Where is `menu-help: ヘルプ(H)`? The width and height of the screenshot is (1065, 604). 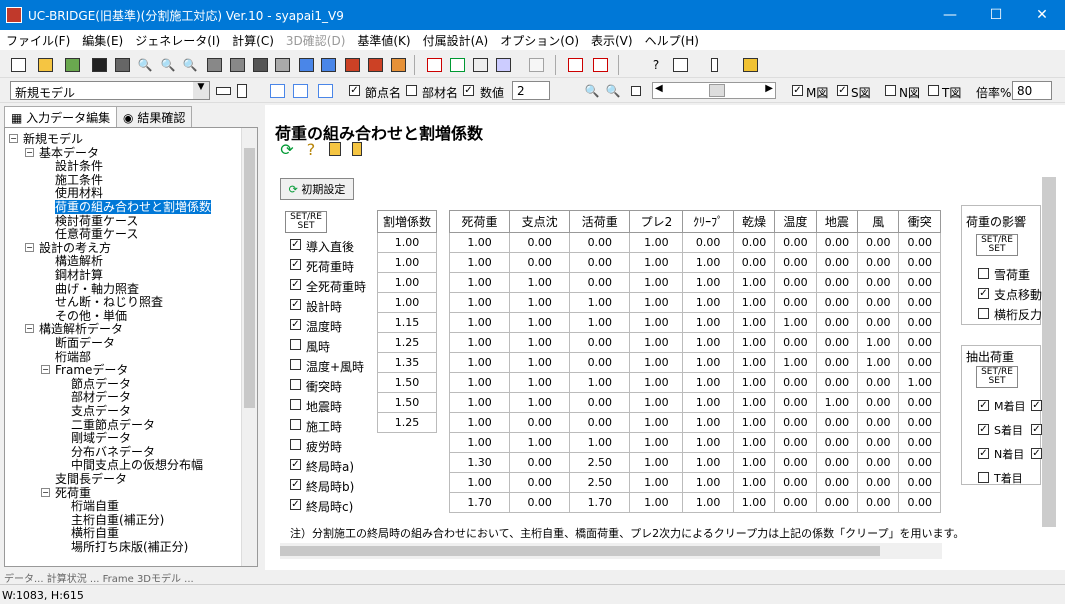
menu-help: ヘルプ(H) is located at coordinates (672, 40).